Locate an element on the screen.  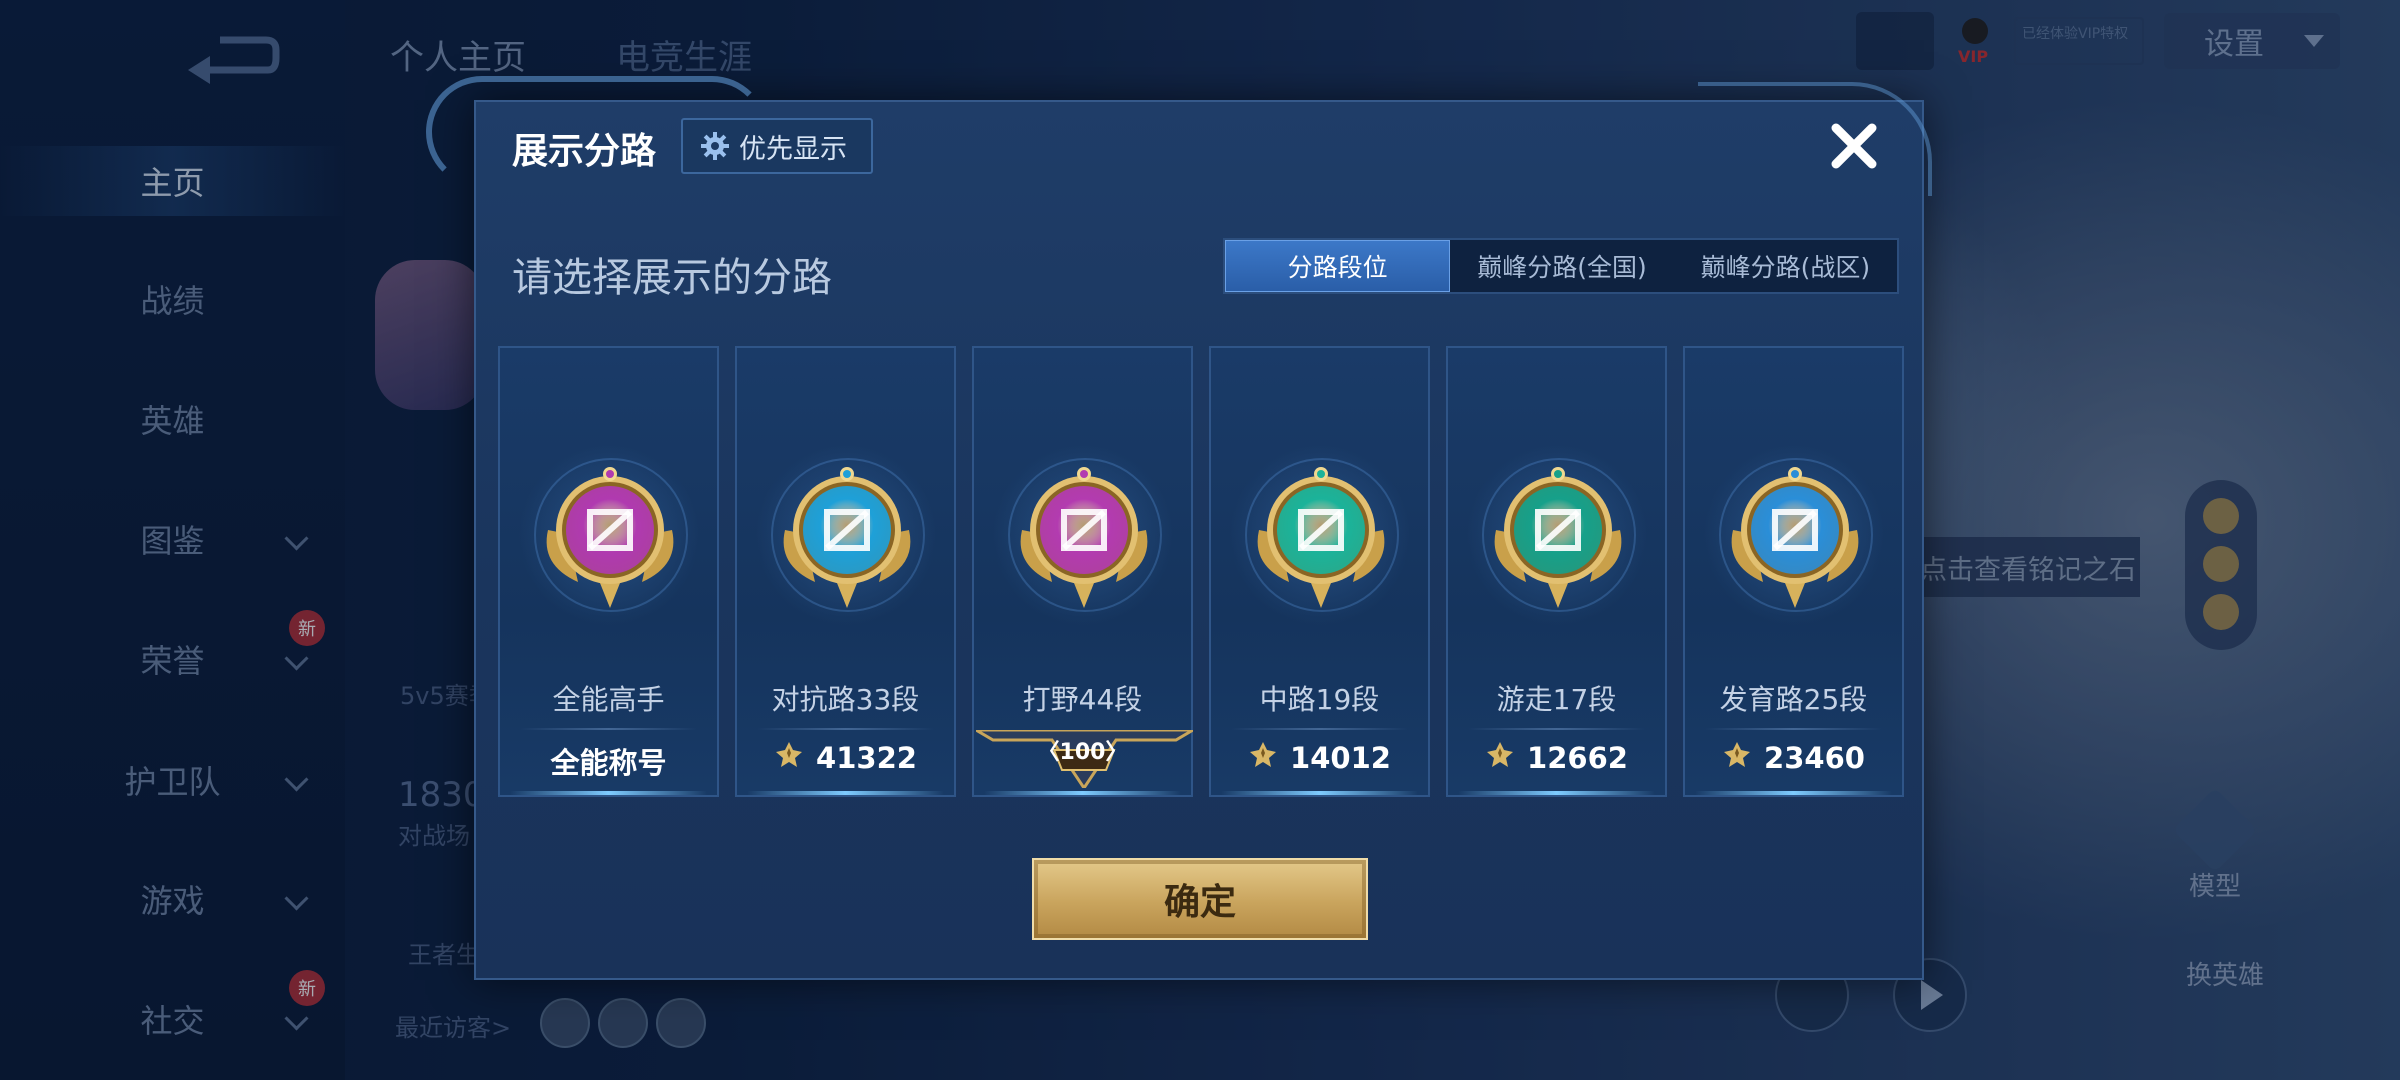
lane-rank-name: 对抗路33段 is located at coordinates (845, 699).